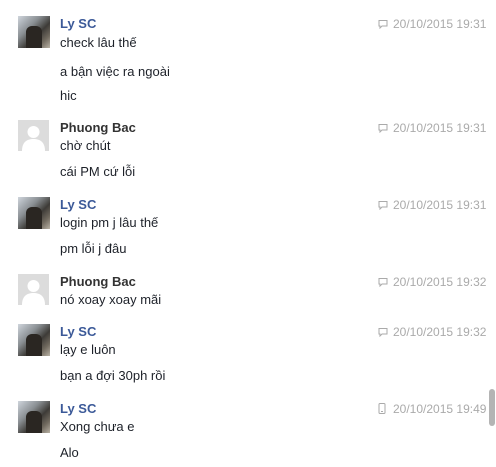 The height and width of the screenshot is (467, 496). I want to click on message-meta: 20/10/2015 19:49, so click(432, 409).